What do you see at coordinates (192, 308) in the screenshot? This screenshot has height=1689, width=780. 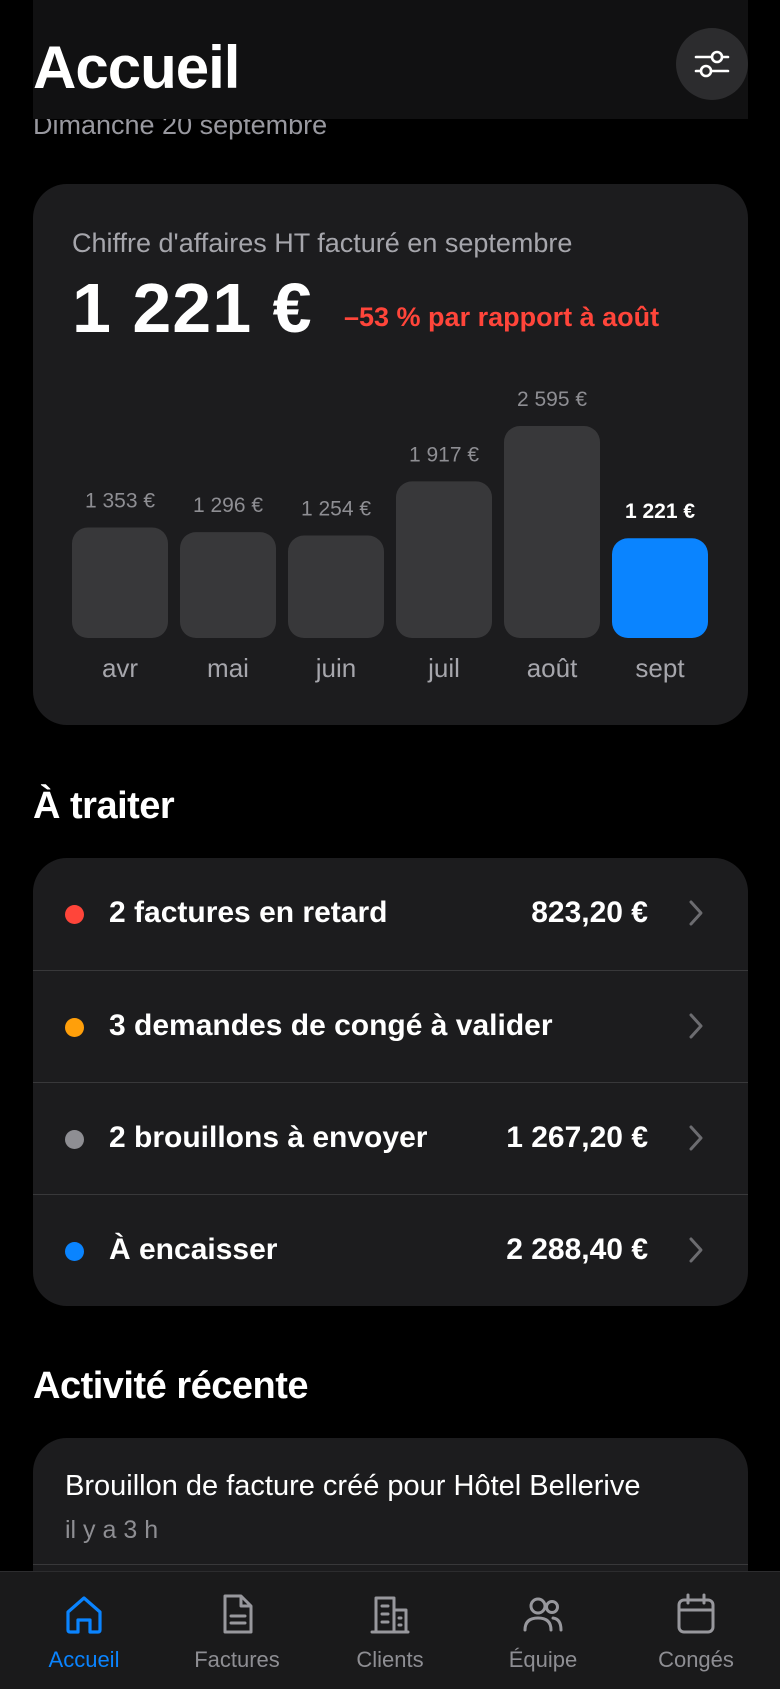 I see `revenue-amount: 1 221 €` at bounding box center [192, 308].